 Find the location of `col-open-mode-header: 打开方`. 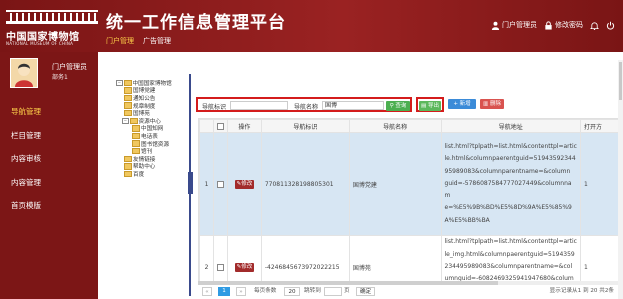

col-open-mode-header: 打开方 is located at coordinates (599, 126).